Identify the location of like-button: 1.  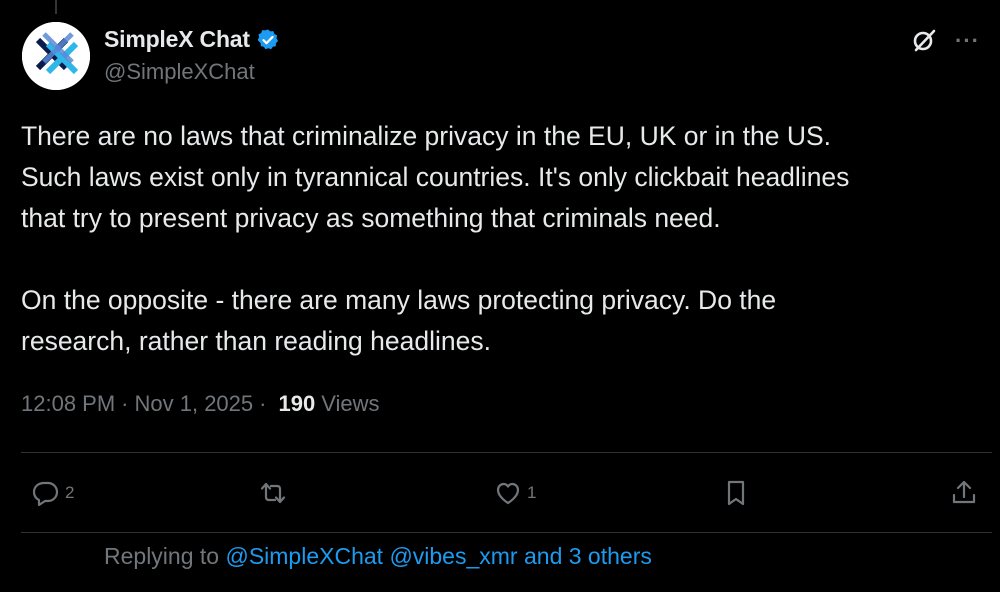
(514, 493).